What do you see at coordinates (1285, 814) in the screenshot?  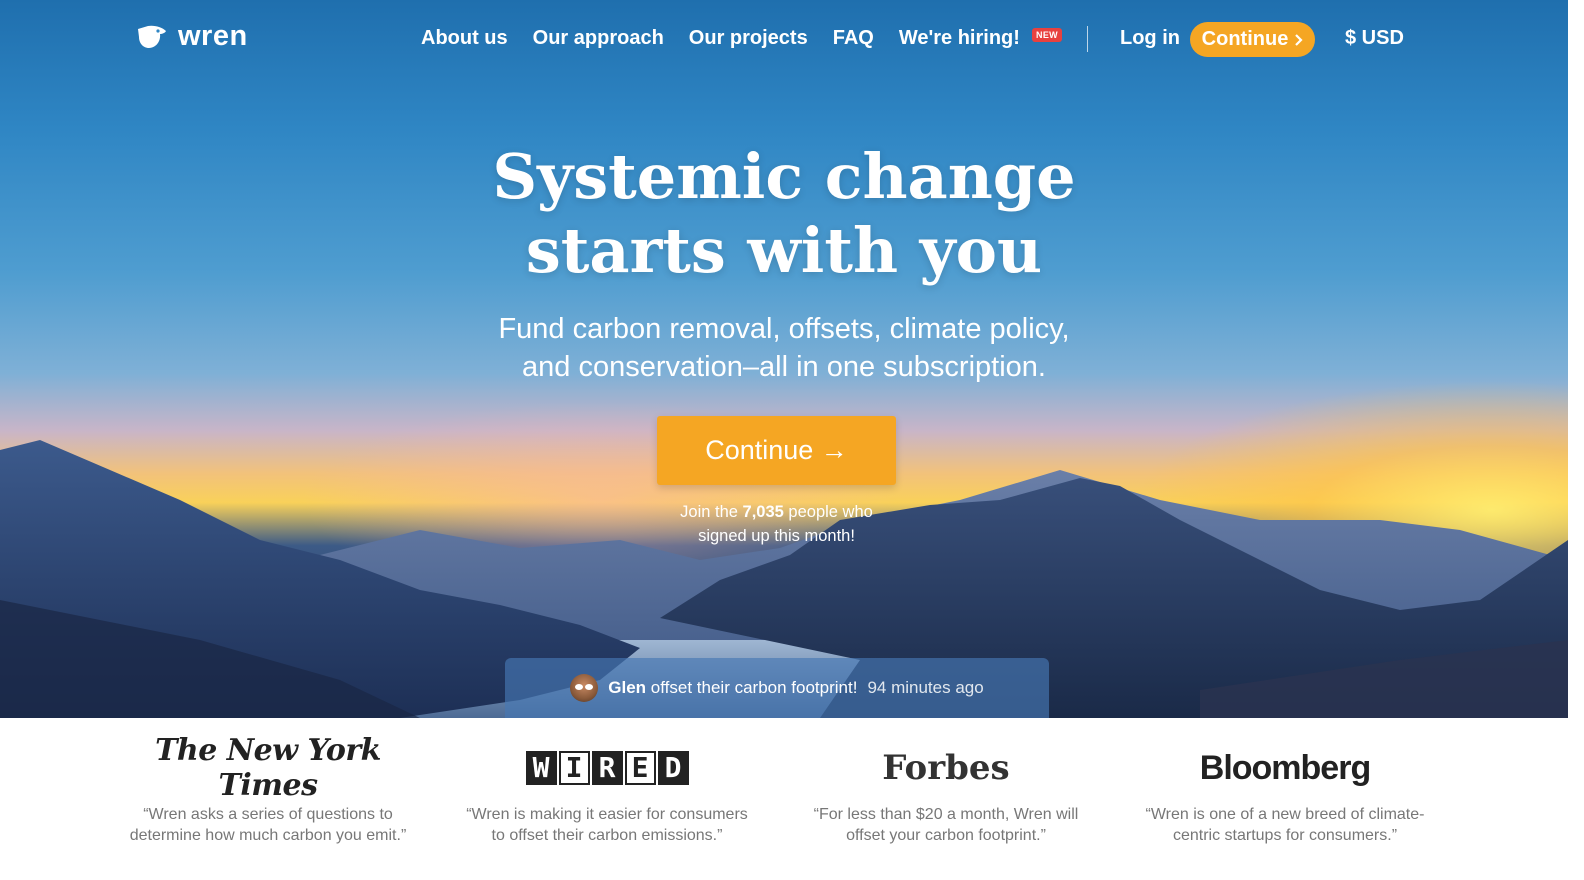 I see `press-quote-line: “Wren is one of a new breed of climate-` at bounding box center [1285, 814].